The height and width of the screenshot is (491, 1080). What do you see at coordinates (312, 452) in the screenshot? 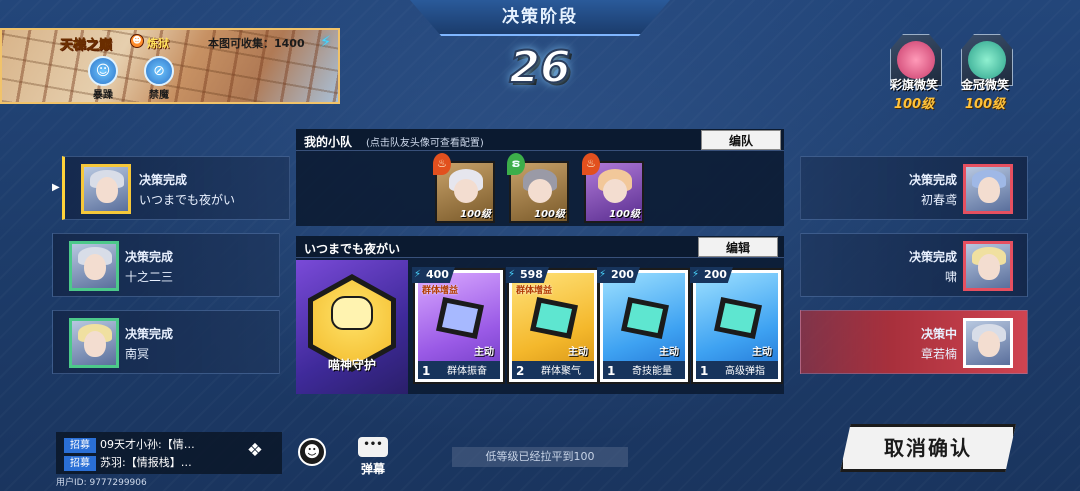
I see `emoji-button: ☻` at bounding box center [312, 452].